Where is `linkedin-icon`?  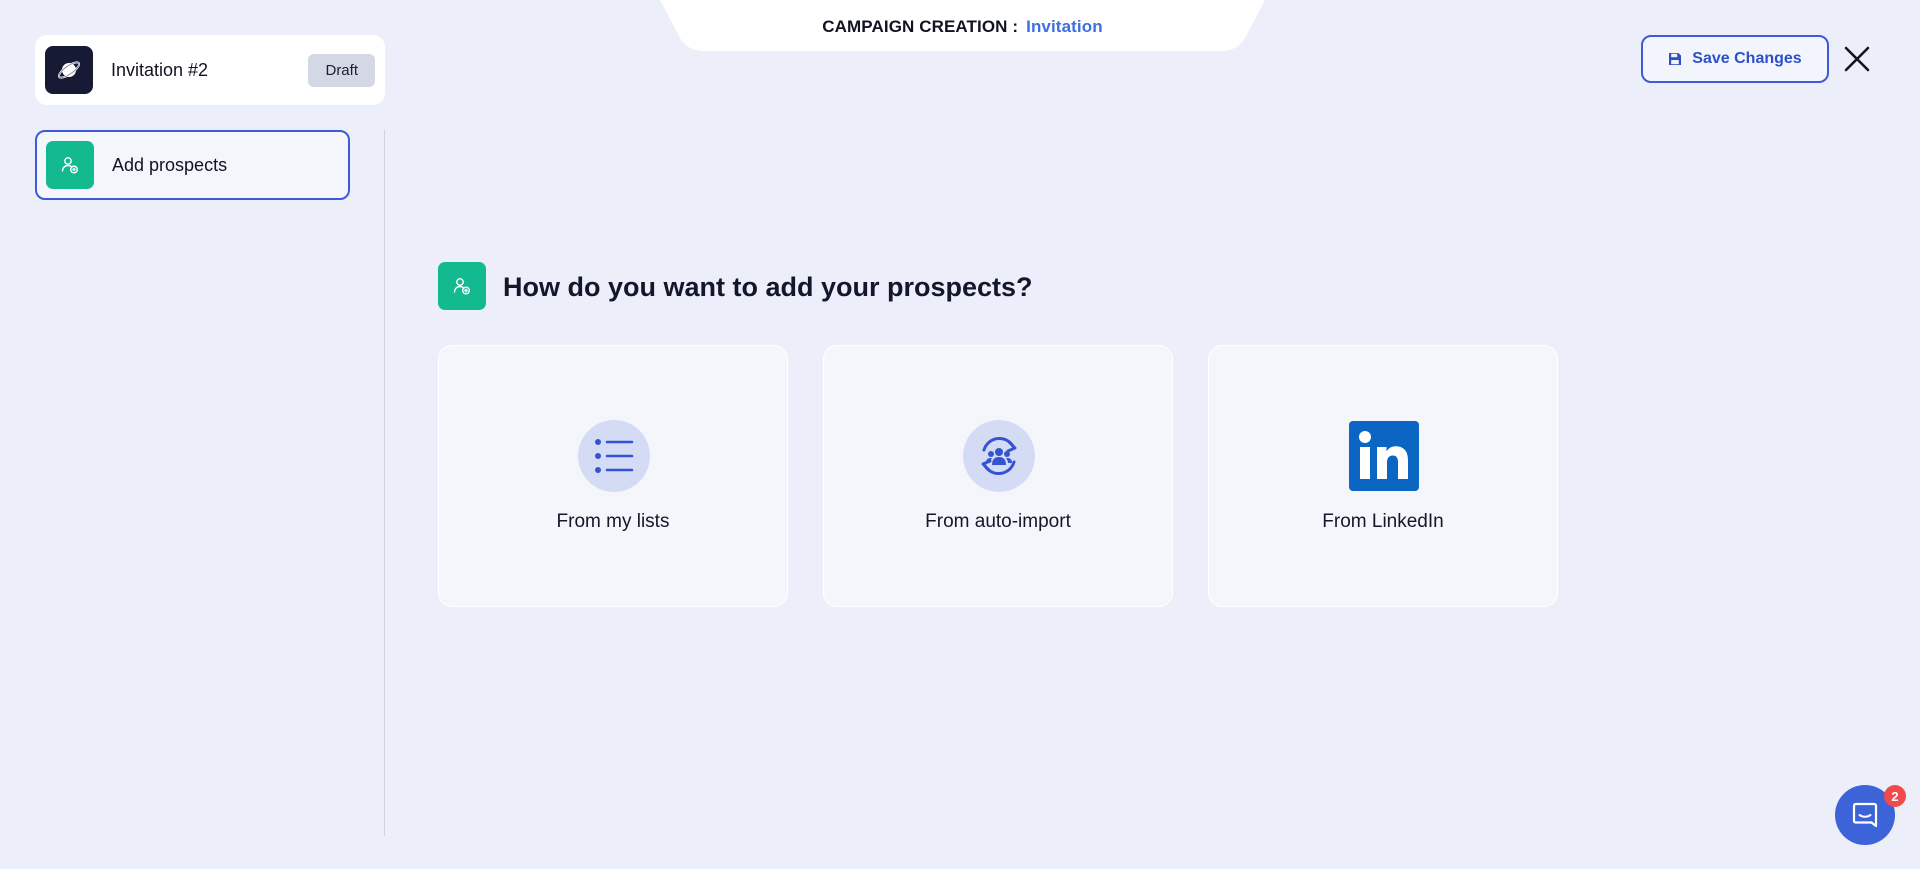
linkedin-icon is located at coordinates (1384, 456).